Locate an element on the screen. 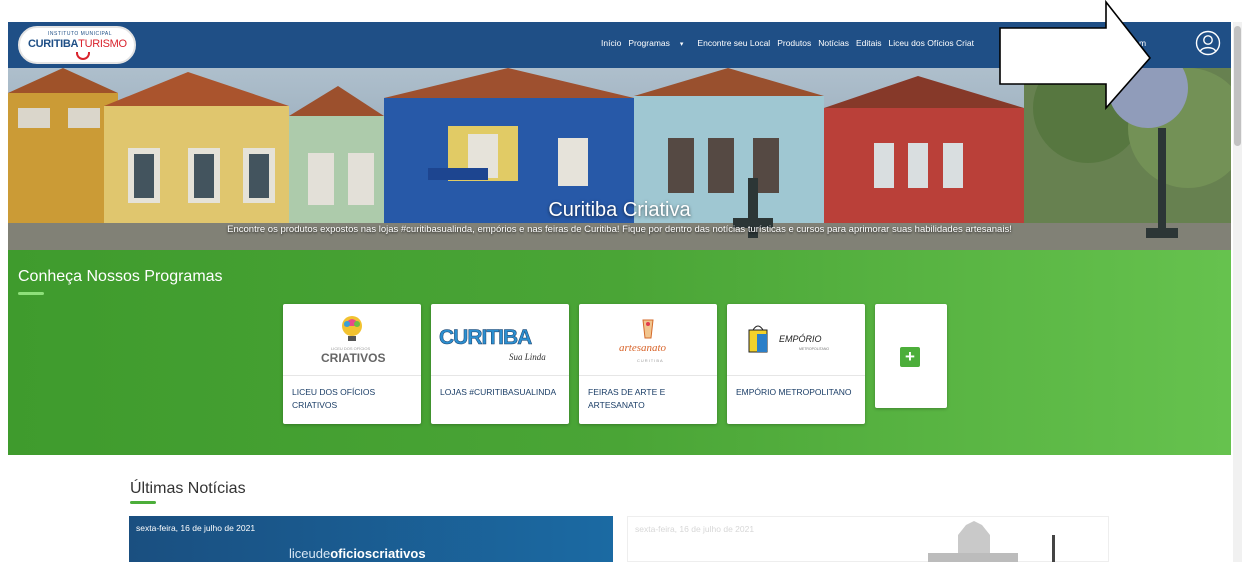 The width and height of the screenshot is (1242, 562). nav-link-encontre-seu-local: Encontre seu Local is located at coordinates (733, 45).